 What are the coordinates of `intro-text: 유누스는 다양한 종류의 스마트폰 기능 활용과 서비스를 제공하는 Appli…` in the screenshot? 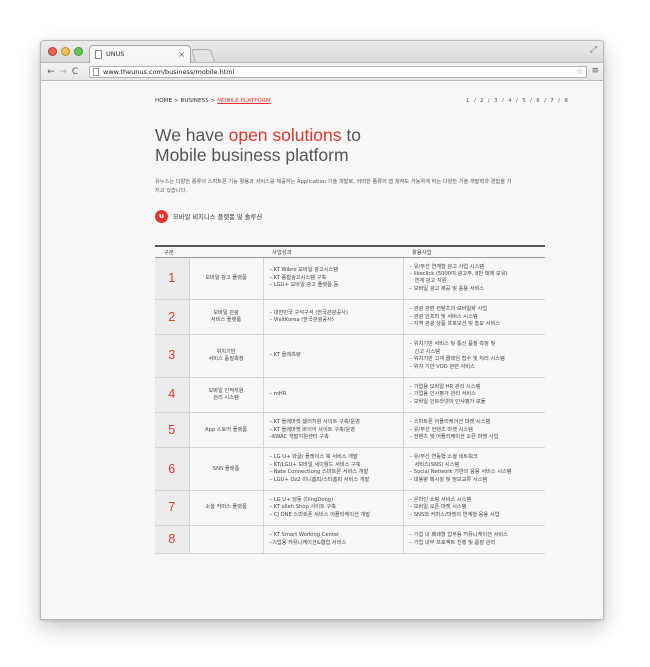 It's located at (333, 186).